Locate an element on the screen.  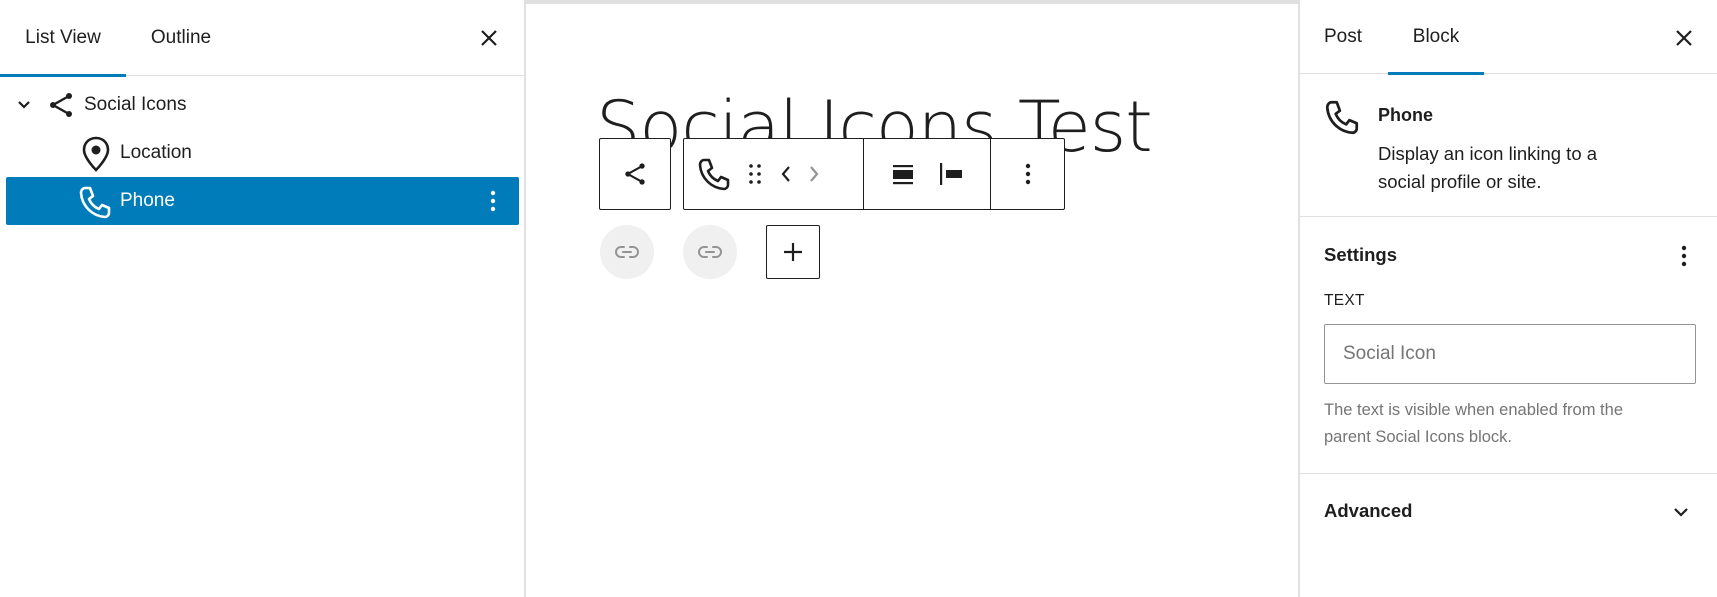
chevron-left-icon is located at coordinates (785, 174).